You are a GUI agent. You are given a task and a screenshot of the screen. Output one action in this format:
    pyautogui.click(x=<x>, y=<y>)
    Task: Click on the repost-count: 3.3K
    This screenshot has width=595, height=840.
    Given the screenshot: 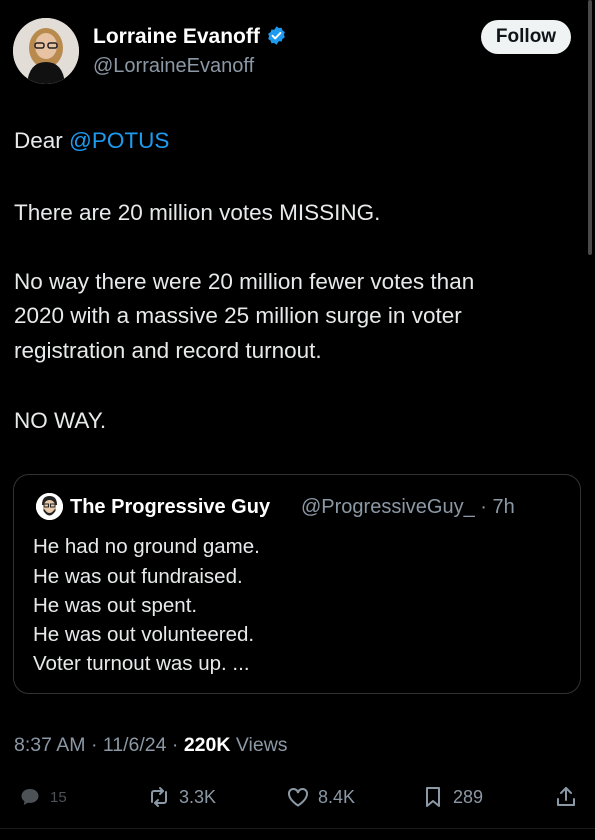 What is the action you would take?
    pyautogui.click(x=198, y=796)
    